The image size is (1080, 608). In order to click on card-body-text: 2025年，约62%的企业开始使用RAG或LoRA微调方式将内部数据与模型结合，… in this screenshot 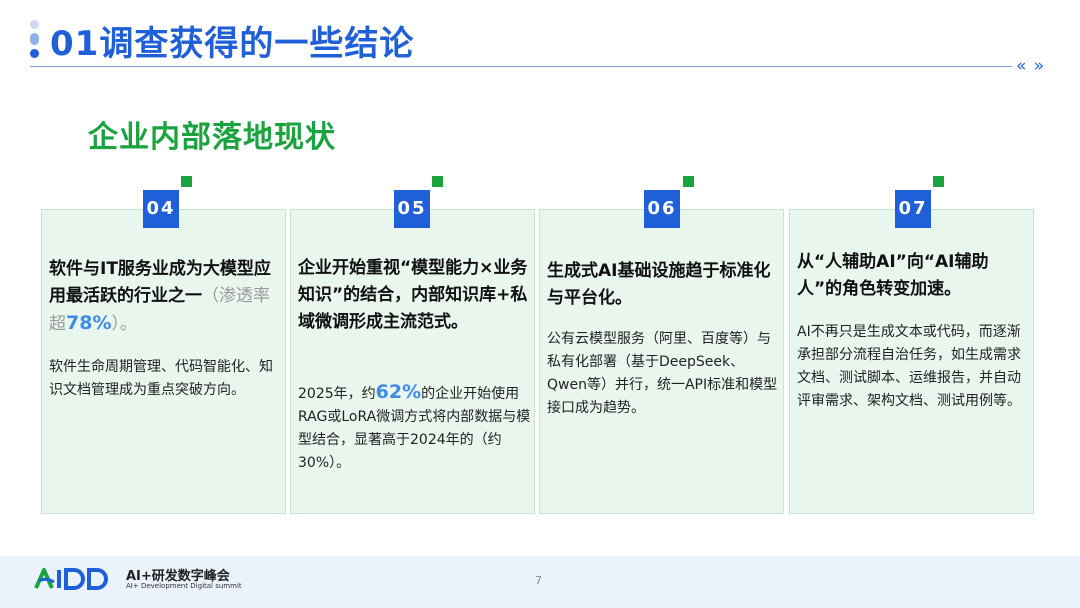, I will do `click(414, 426)`.